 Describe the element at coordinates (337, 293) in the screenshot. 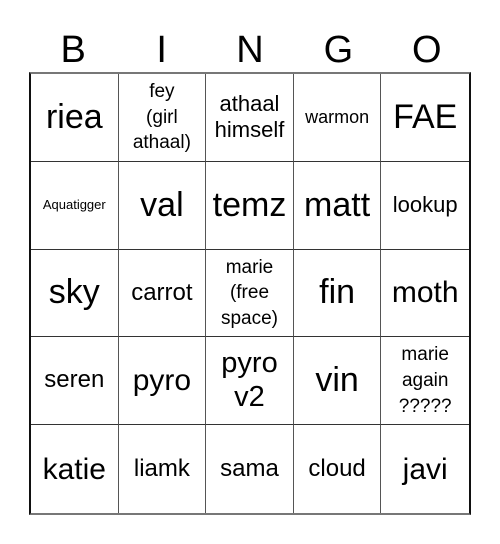

I see `bingo-cell: fin` at that location.